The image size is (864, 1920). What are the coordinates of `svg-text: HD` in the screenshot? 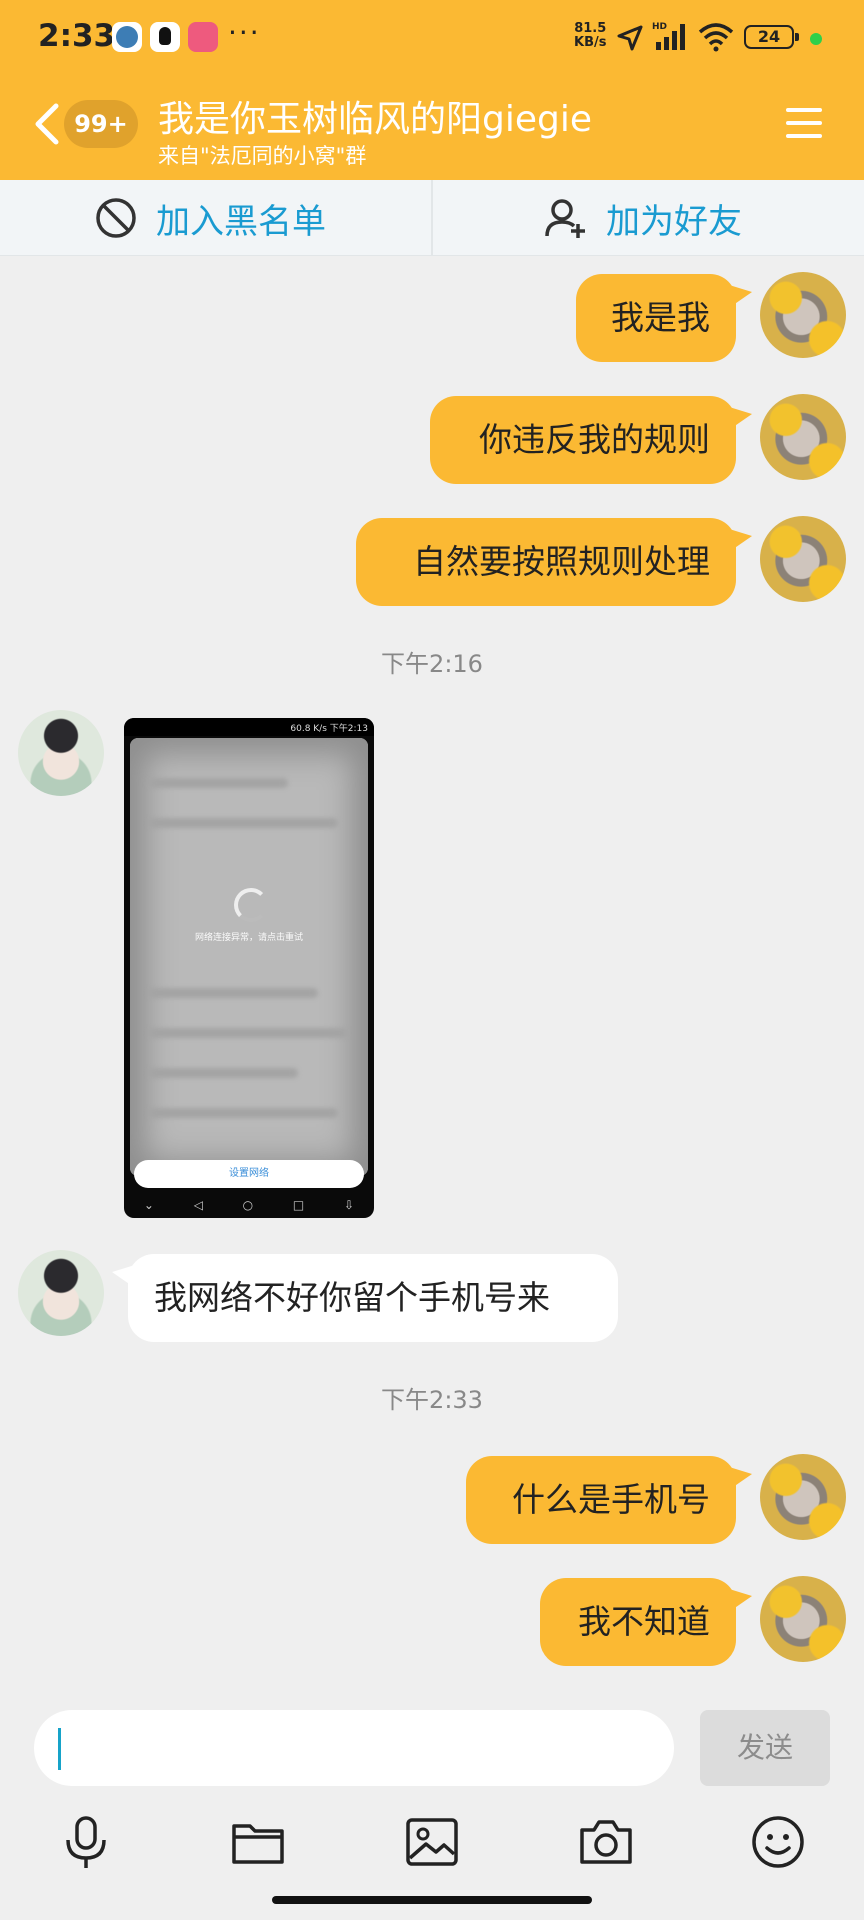 It's located at (659, 27).